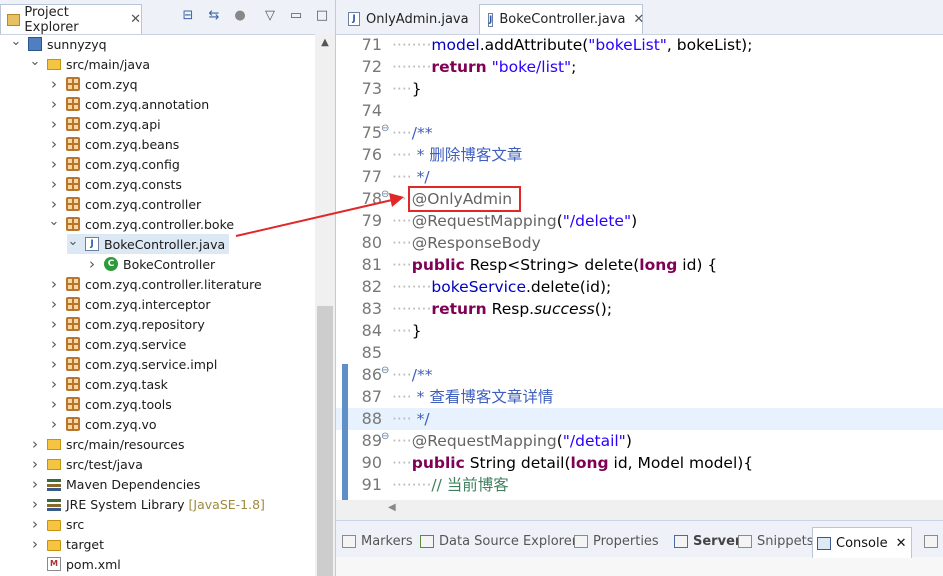 Image resolution: width=943 pixels, height=576 pixels. What do you see at coordinates (639, 111) in the screenshot?
I see `code-line: 74` at bounding box center [639, 111].